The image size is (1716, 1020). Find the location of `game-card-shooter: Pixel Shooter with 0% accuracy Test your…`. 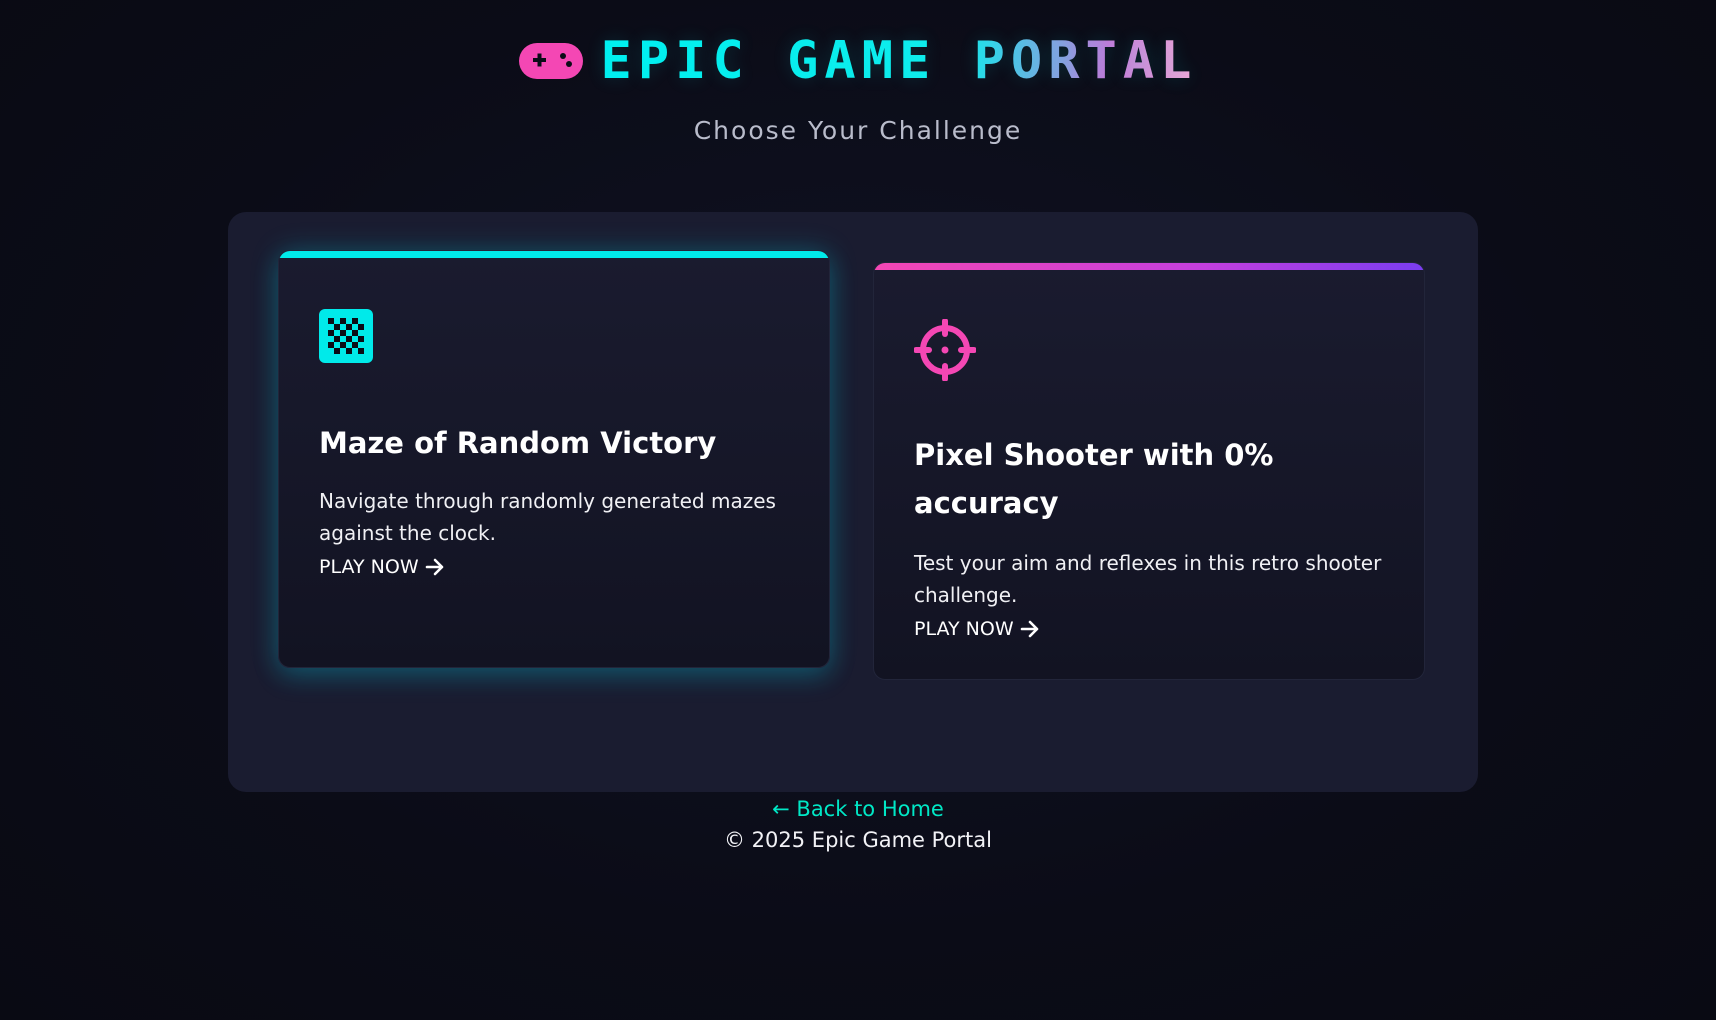

game-card-shooter: Pixel Shooter with 0% accuracy Test your… is located at coordinates (1149, 471).